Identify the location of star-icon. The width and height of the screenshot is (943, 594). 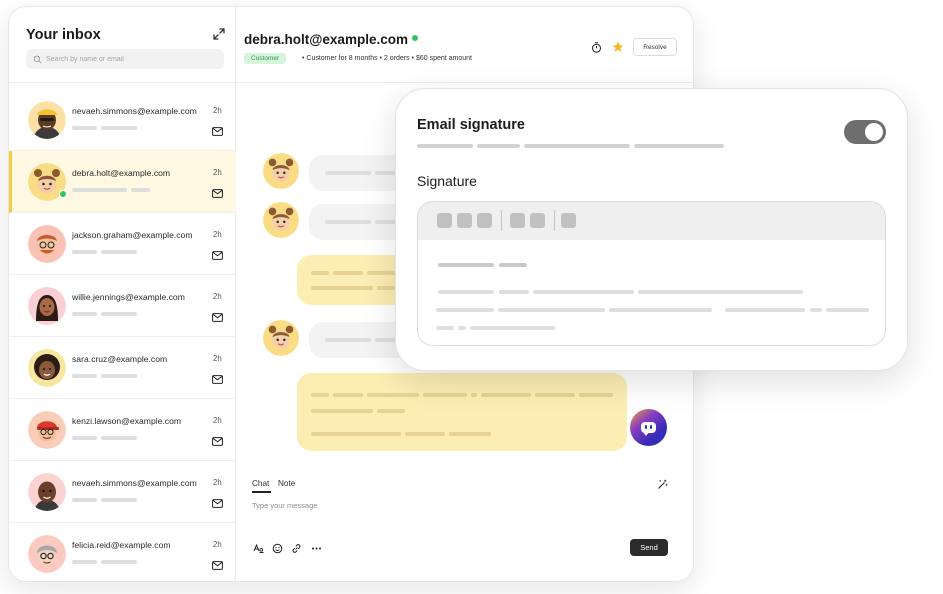
(618, 47).